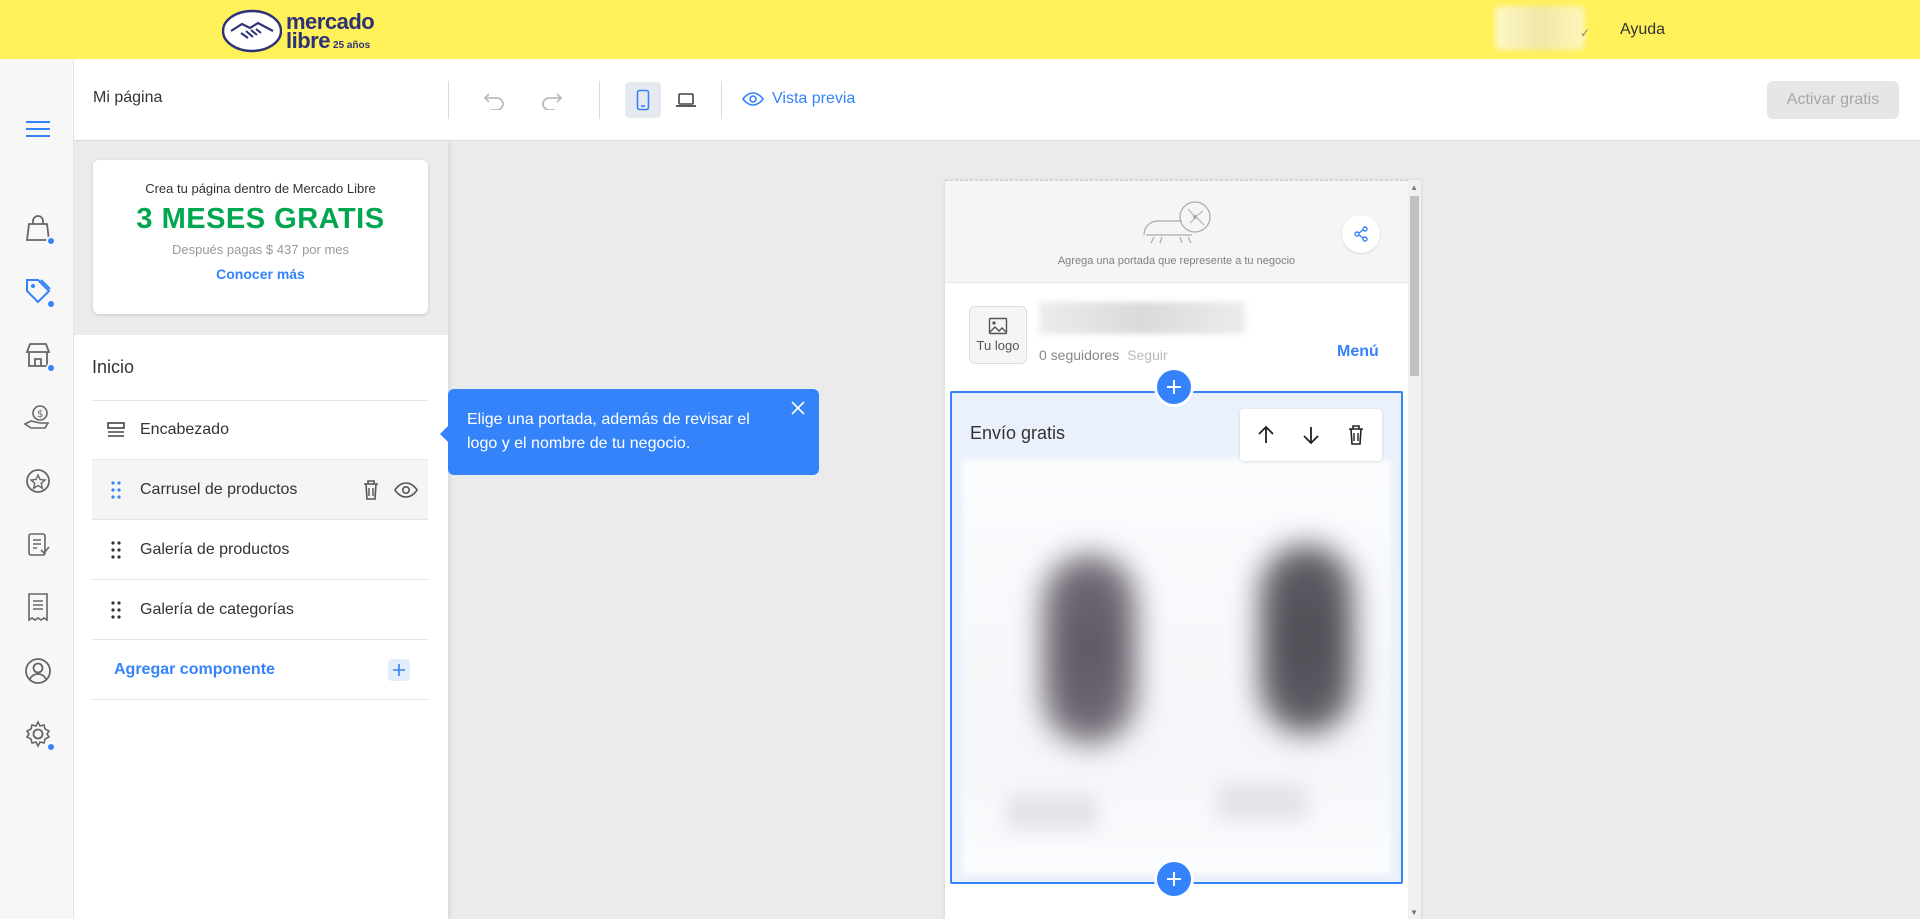  Describe the element at coordinates (998, 326) in the screenshot. I see `image-icon` at that location.